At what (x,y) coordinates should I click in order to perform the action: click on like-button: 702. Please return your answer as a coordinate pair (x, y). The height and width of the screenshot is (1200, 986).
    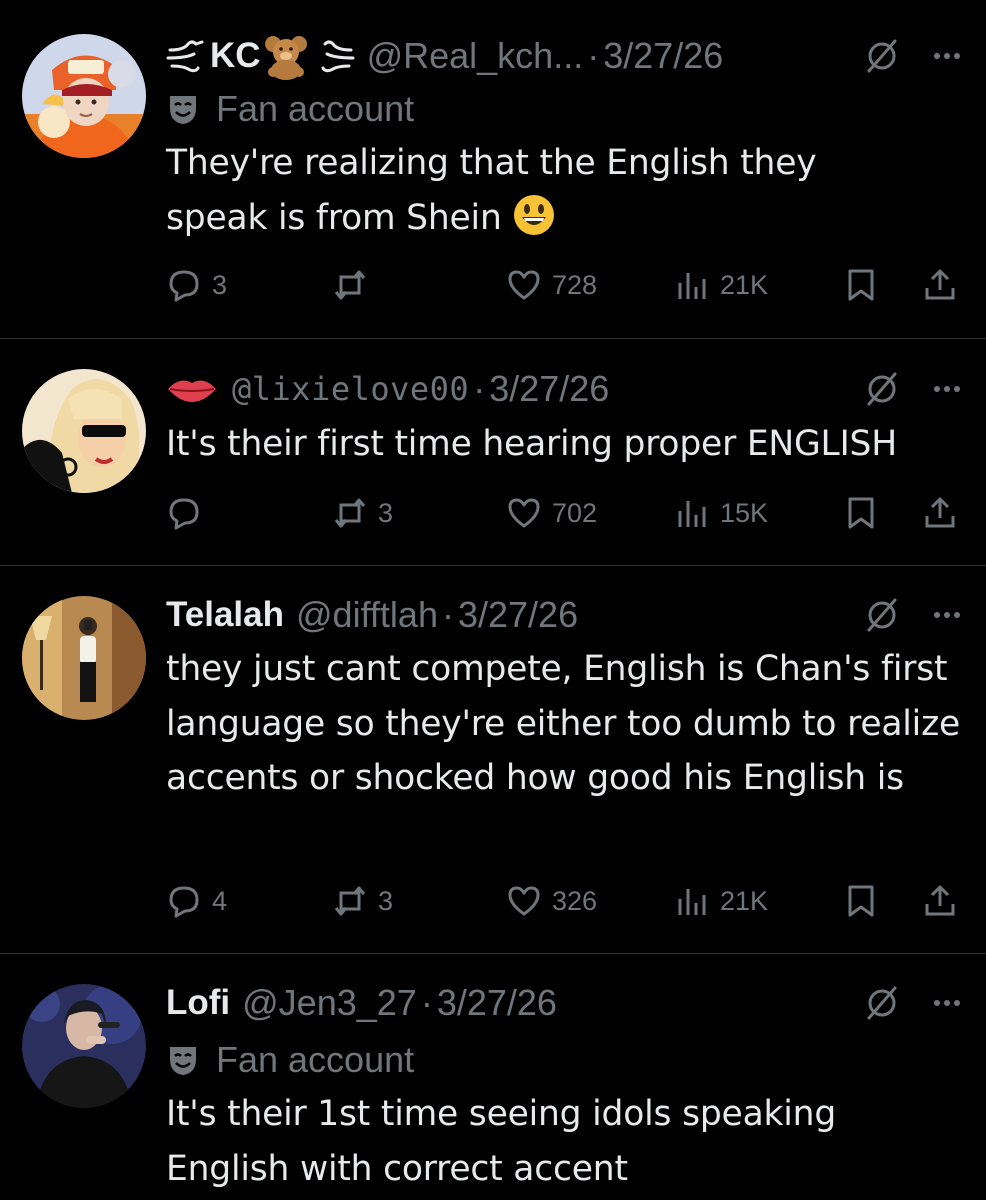
    Looking at the image, I should click on (551, 513).